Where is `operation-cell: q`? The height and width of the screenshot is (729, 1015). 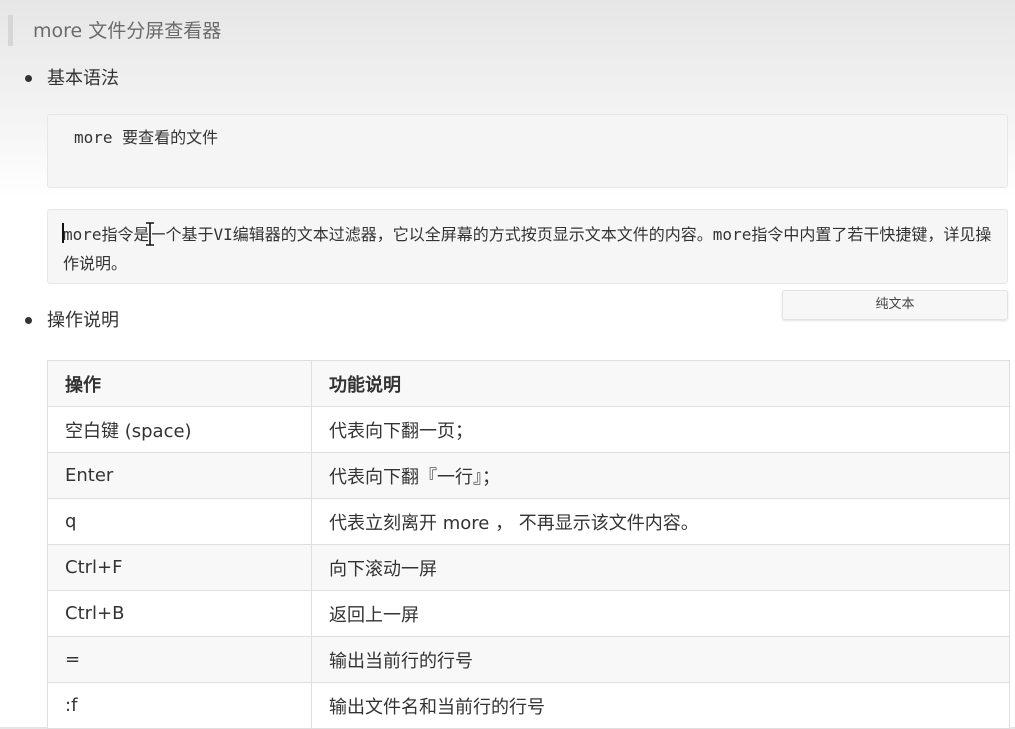
operation-cell: q is located at coordinates (179, 521).